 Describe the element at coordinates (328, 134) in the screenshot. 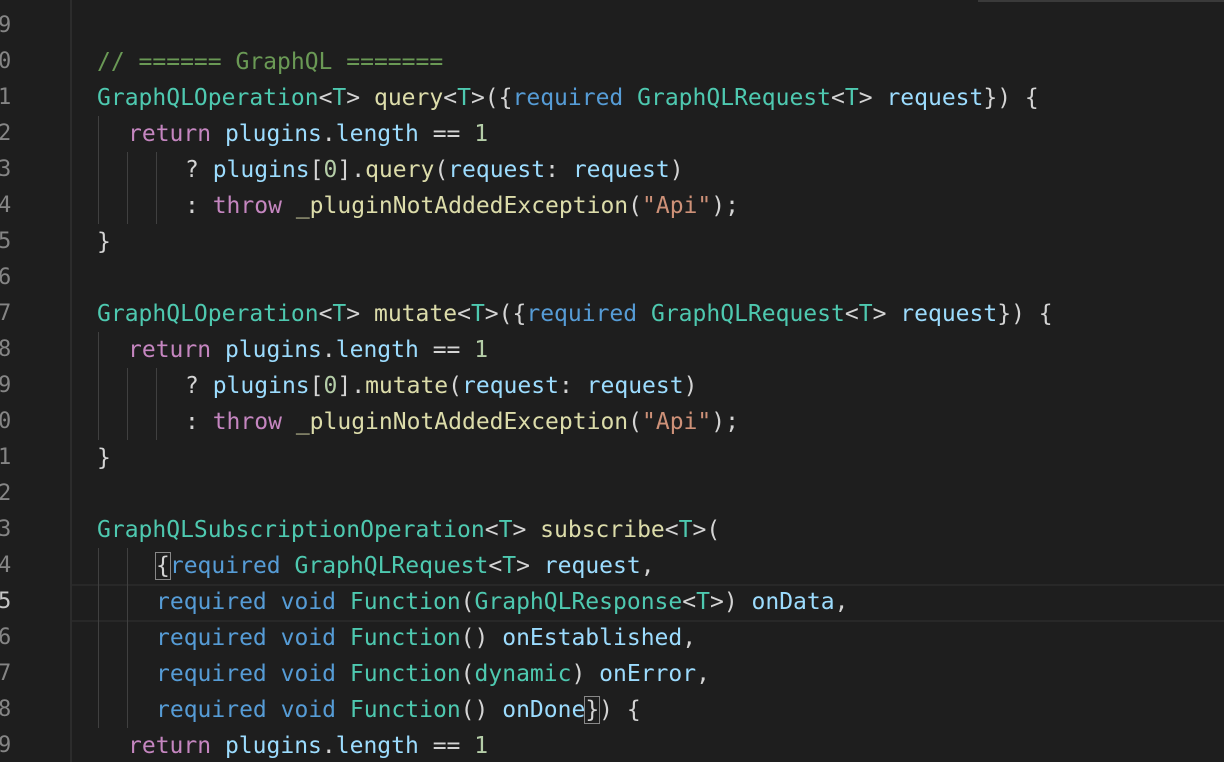

I see `code-token: .` at that location.